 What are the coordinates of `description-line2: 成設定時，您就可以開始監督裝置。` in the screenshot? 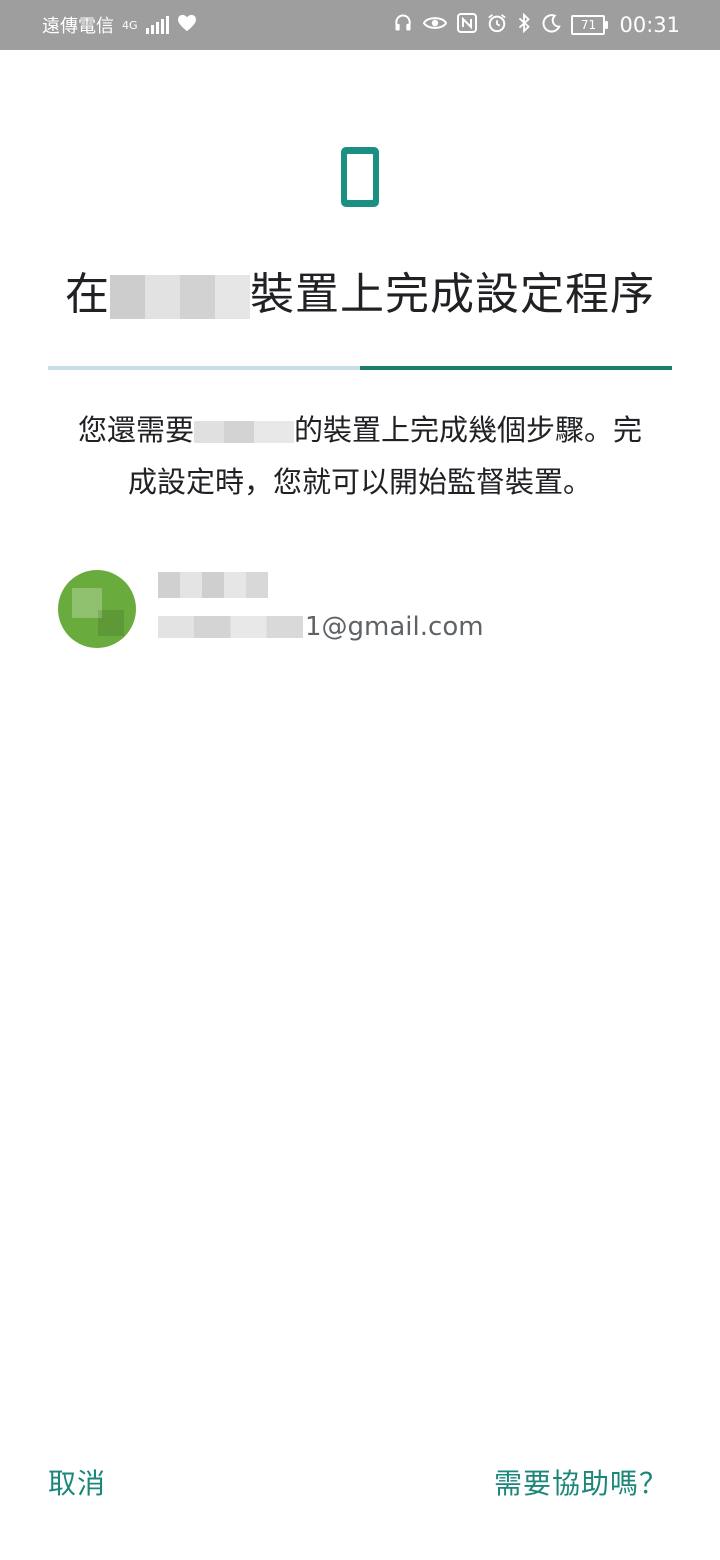 It's located at (359, 482).